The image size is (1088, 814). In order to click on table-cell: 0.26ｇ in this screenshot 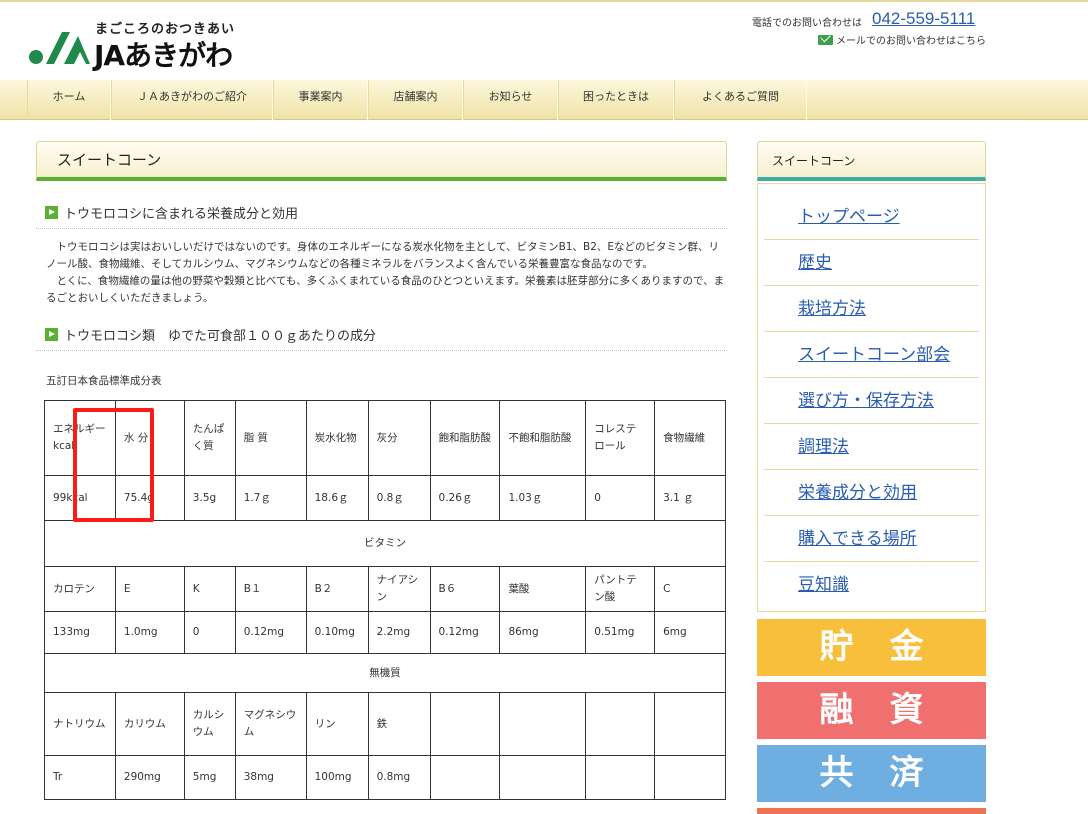, I will do `click(465, 498)`.